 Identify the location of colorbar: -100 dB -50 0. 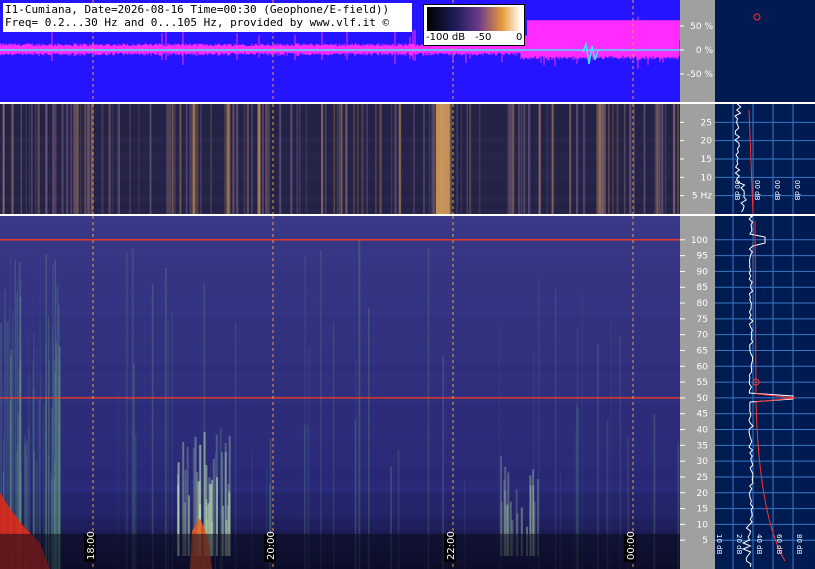
(474, 25).